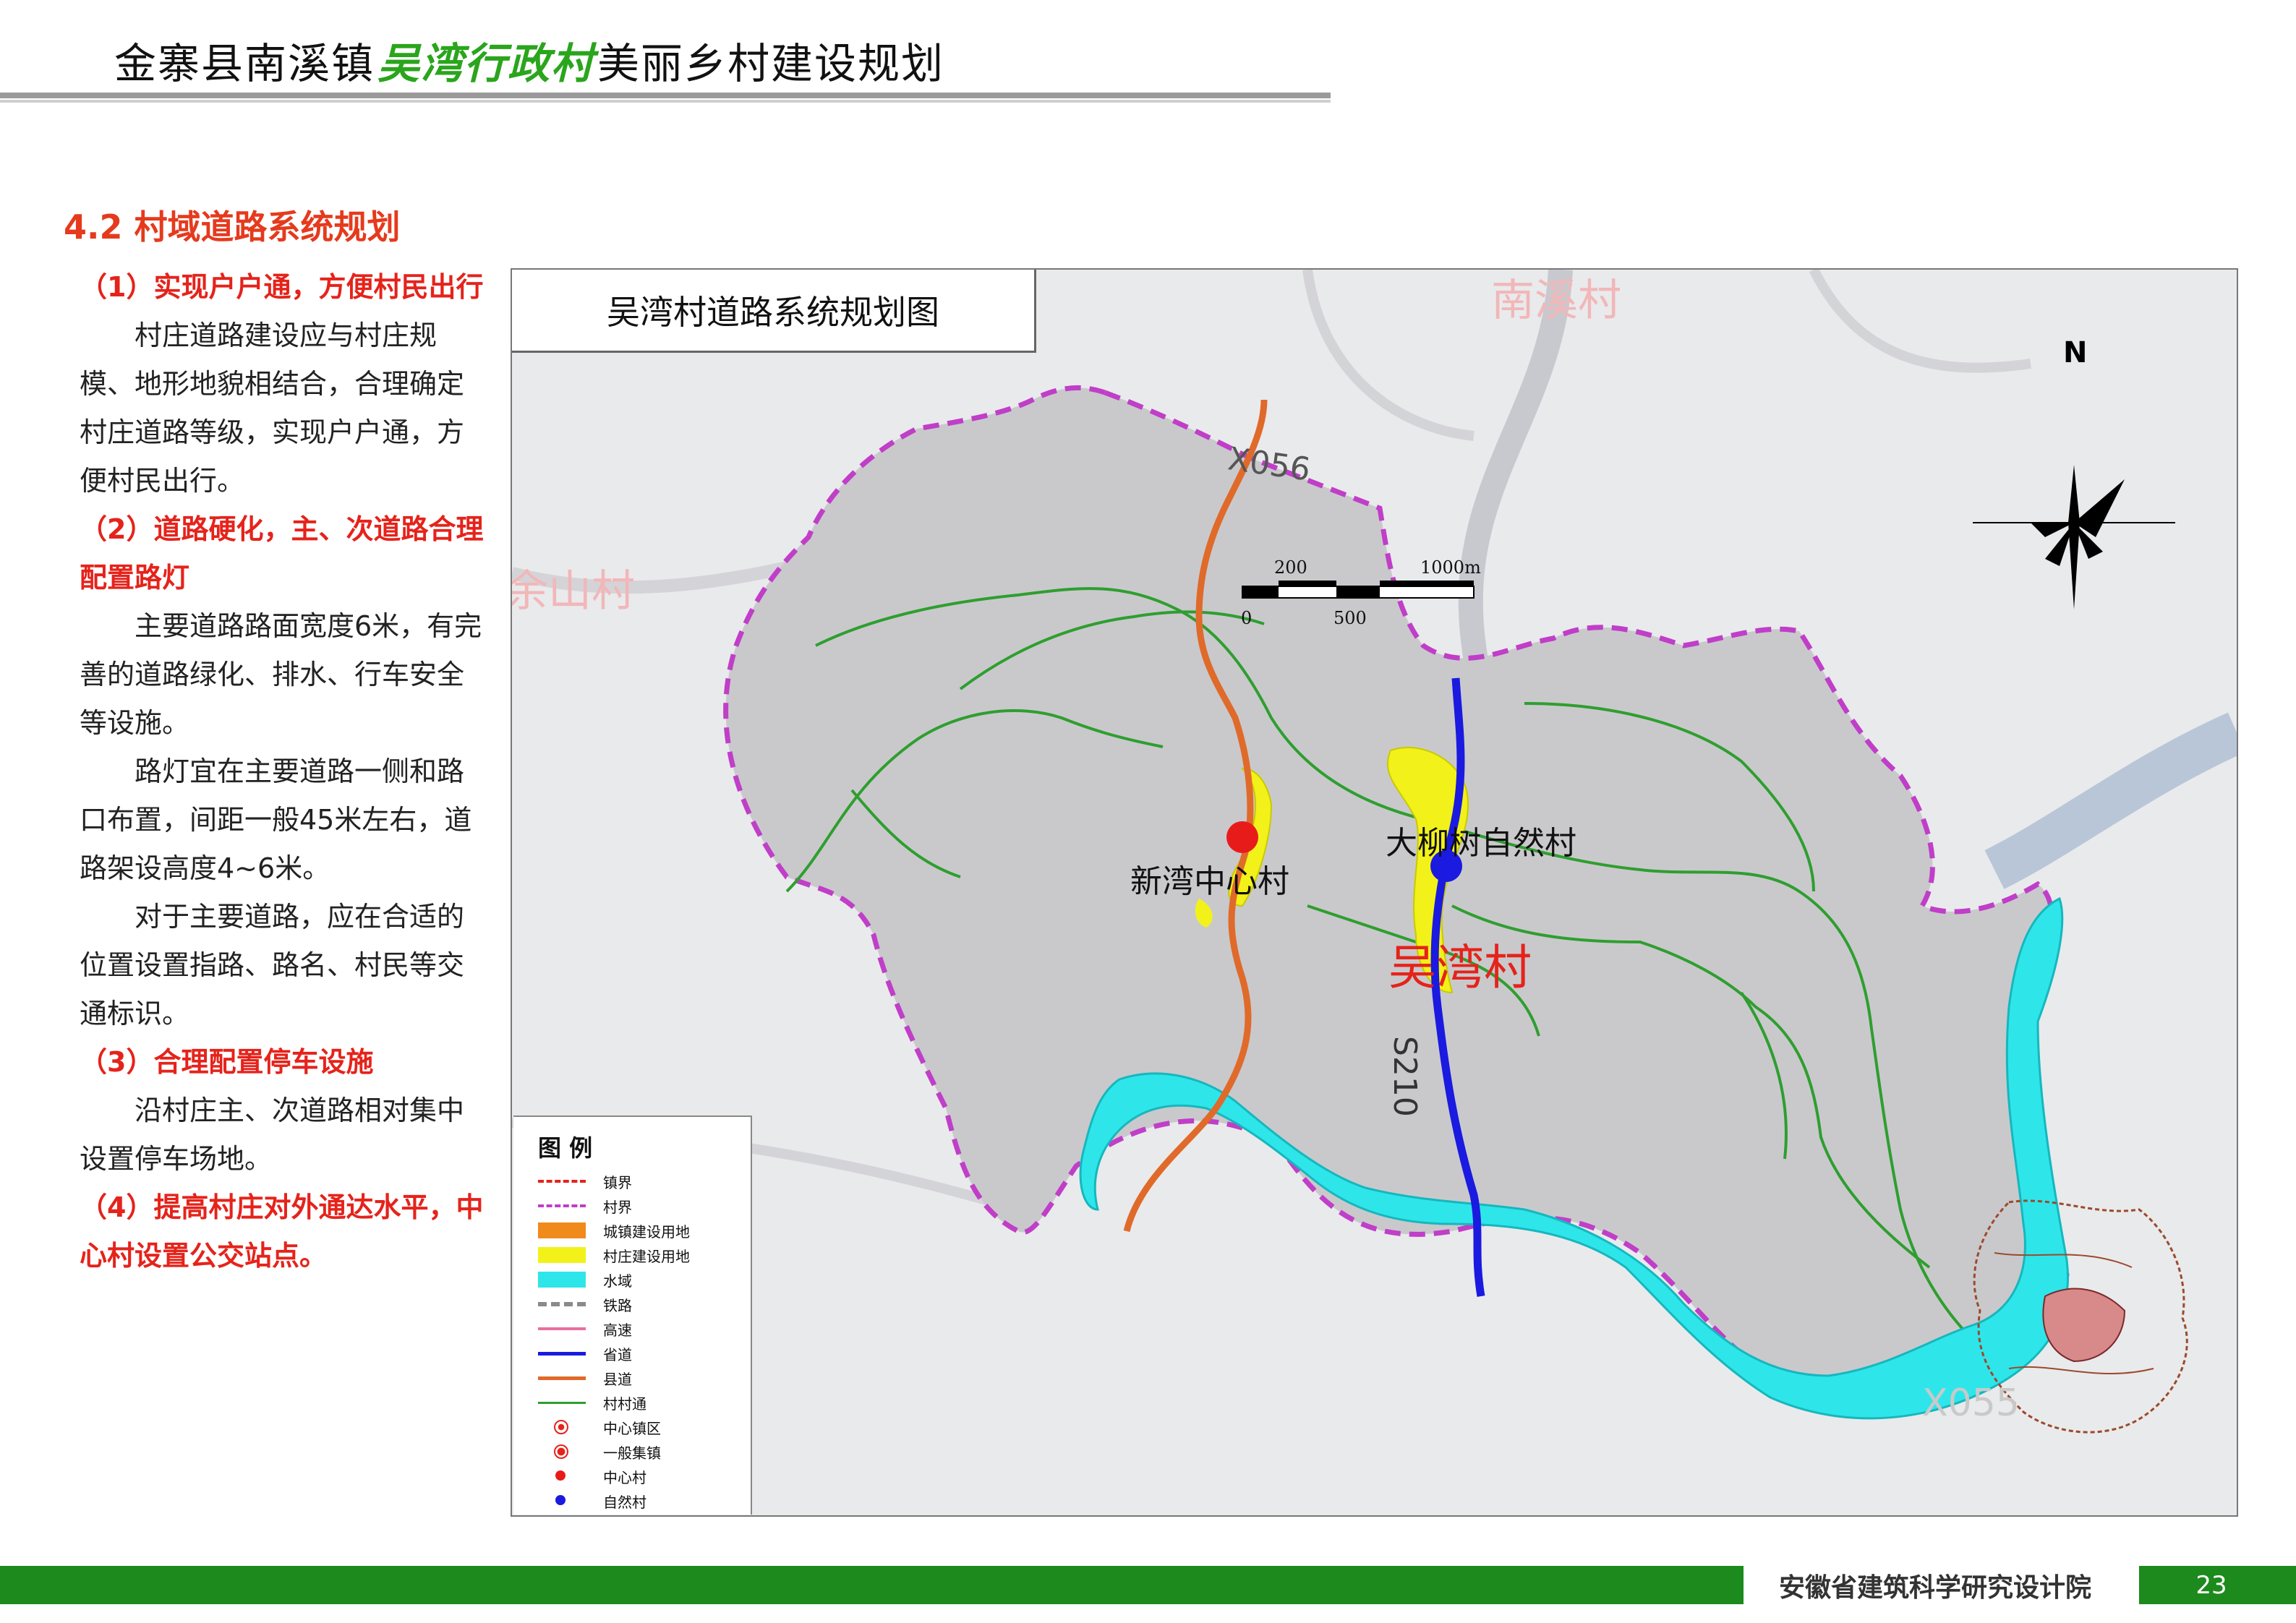 The image size is (2296, 1623). I want to click on subheading-3: （3）合理配置停车设施, so click(227, 1062).